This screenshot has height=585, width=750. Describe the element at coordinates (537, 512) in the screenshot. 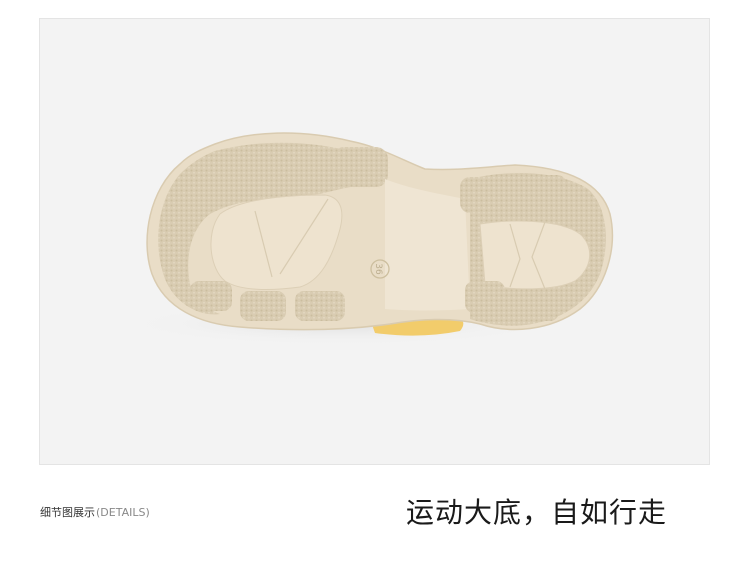

I see `headline: 运动大底，自如行走` at that location.